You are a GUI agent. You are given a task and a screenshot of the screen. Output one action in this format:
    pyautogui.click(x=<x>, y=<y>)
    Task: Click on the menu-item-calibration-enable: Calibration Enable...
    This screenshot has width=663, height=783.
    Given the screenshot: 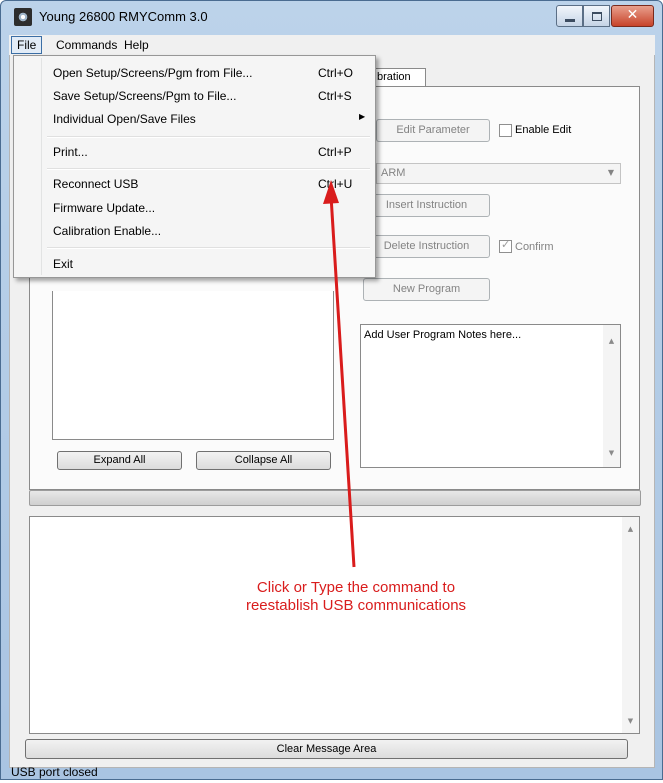 What is the action you would take?
    pyautogui.click(x=194, y=231)
    